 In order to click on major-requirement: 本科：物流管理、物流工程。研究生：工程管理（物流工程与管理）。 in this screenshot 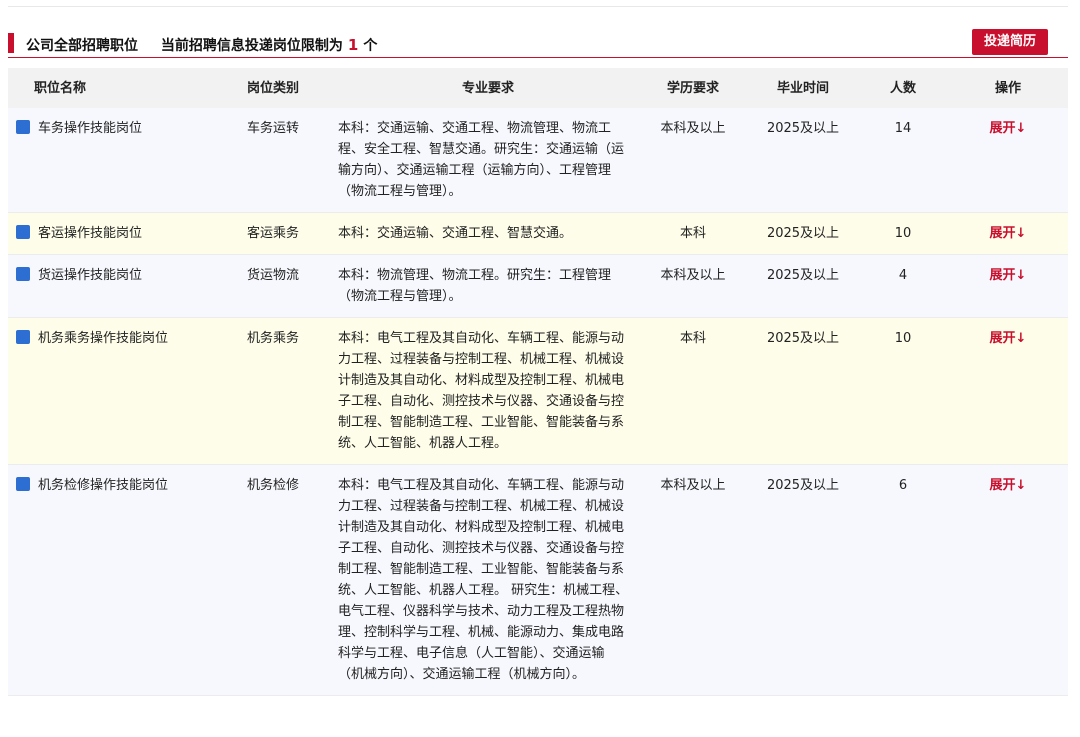, I will do `click(488, 286)`.